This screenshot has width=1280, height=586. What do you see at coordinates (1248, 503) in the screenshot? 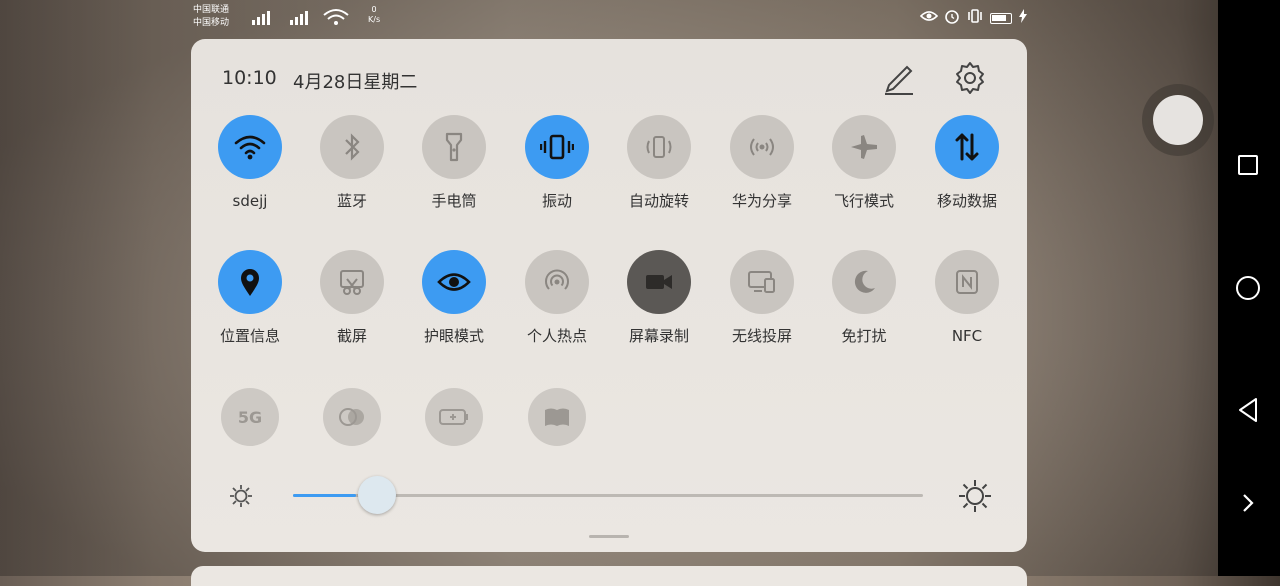
I see `chevron-right-icon` at bounding box center [1248, 503].